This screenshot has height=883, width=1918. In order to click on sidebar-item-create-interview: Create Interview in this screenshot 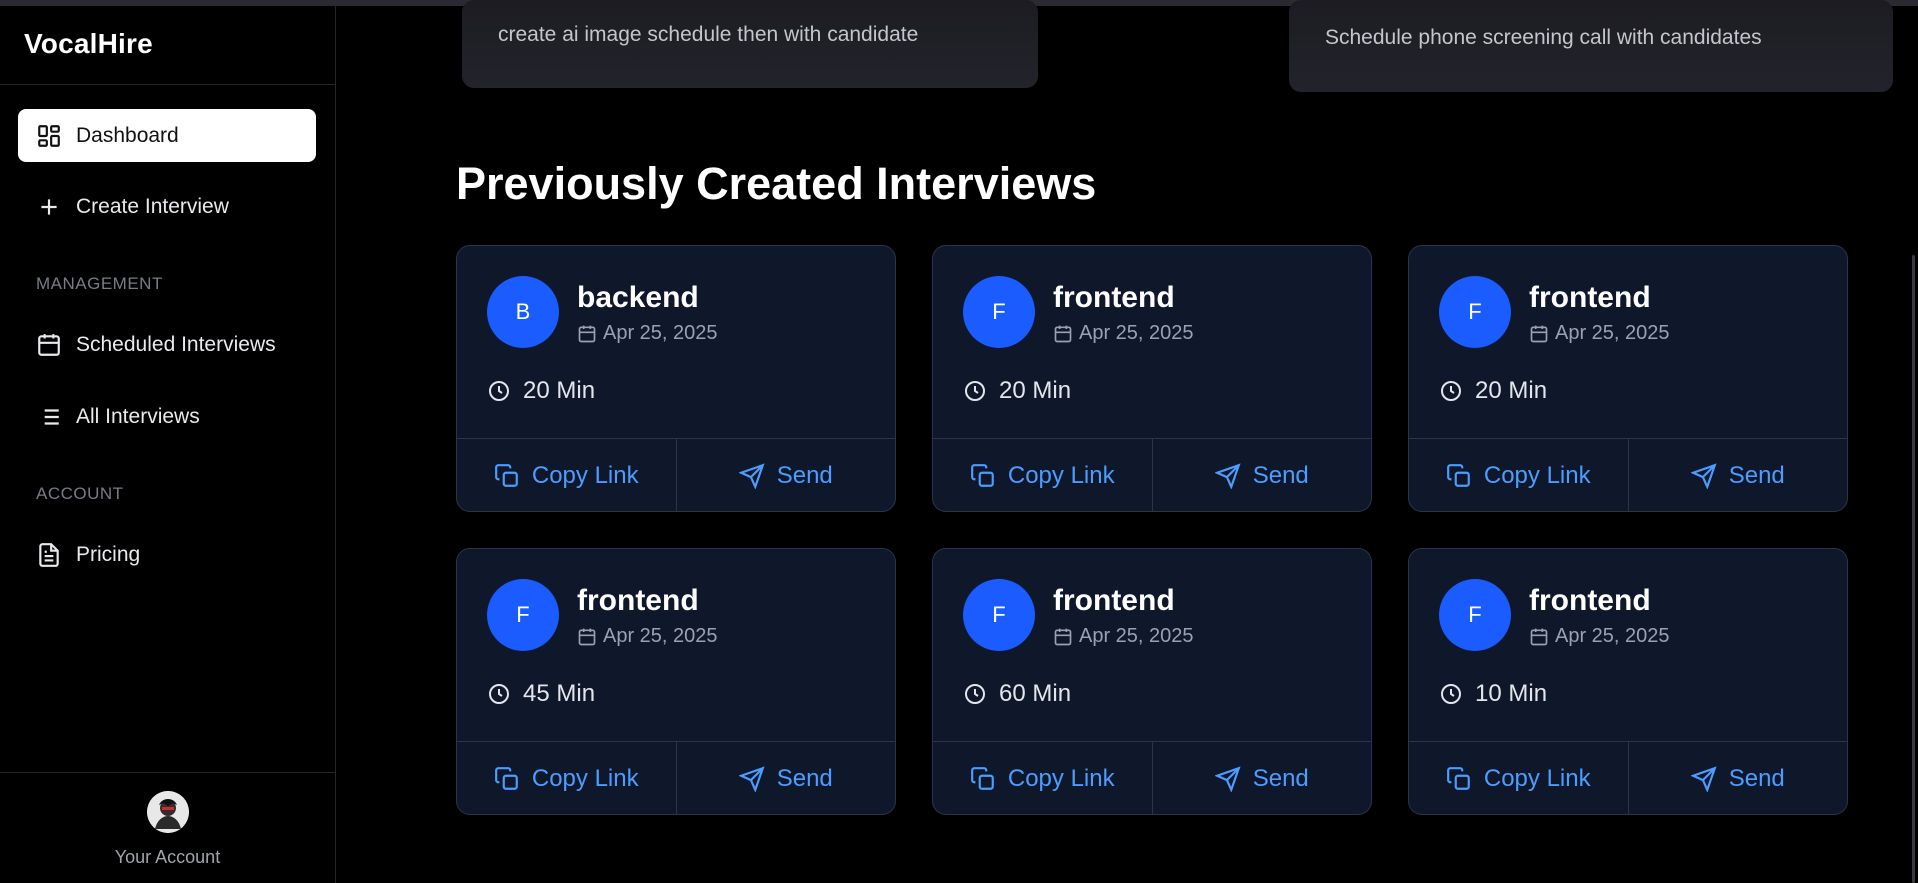, I will do `click(167, 206)`.